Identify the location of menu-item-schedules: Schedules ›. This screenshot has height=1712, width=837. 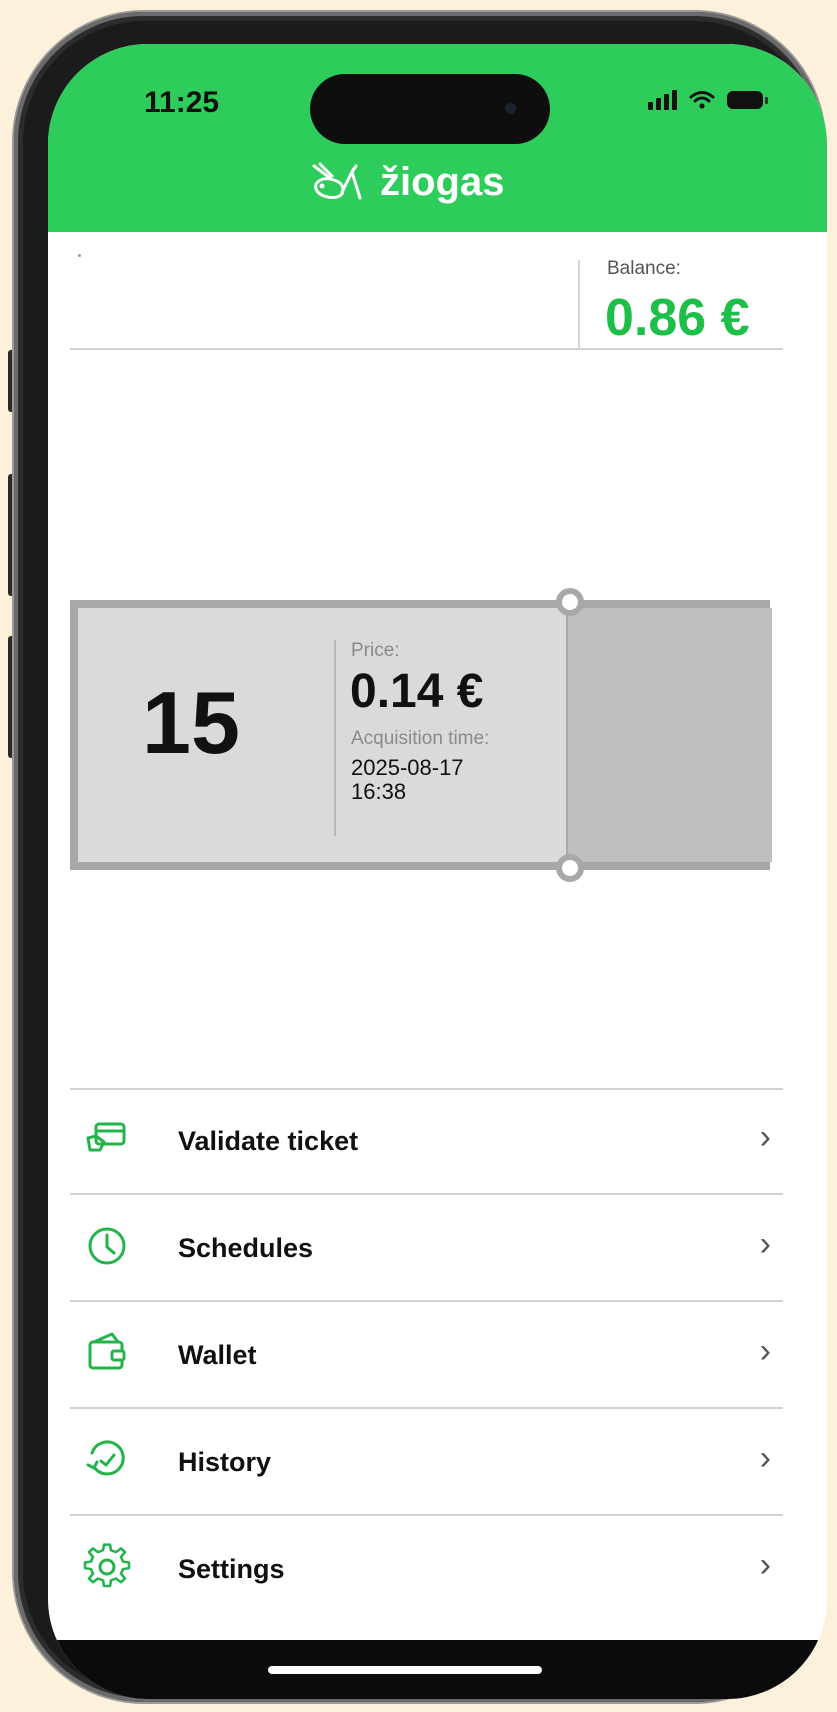
(426, 1248).